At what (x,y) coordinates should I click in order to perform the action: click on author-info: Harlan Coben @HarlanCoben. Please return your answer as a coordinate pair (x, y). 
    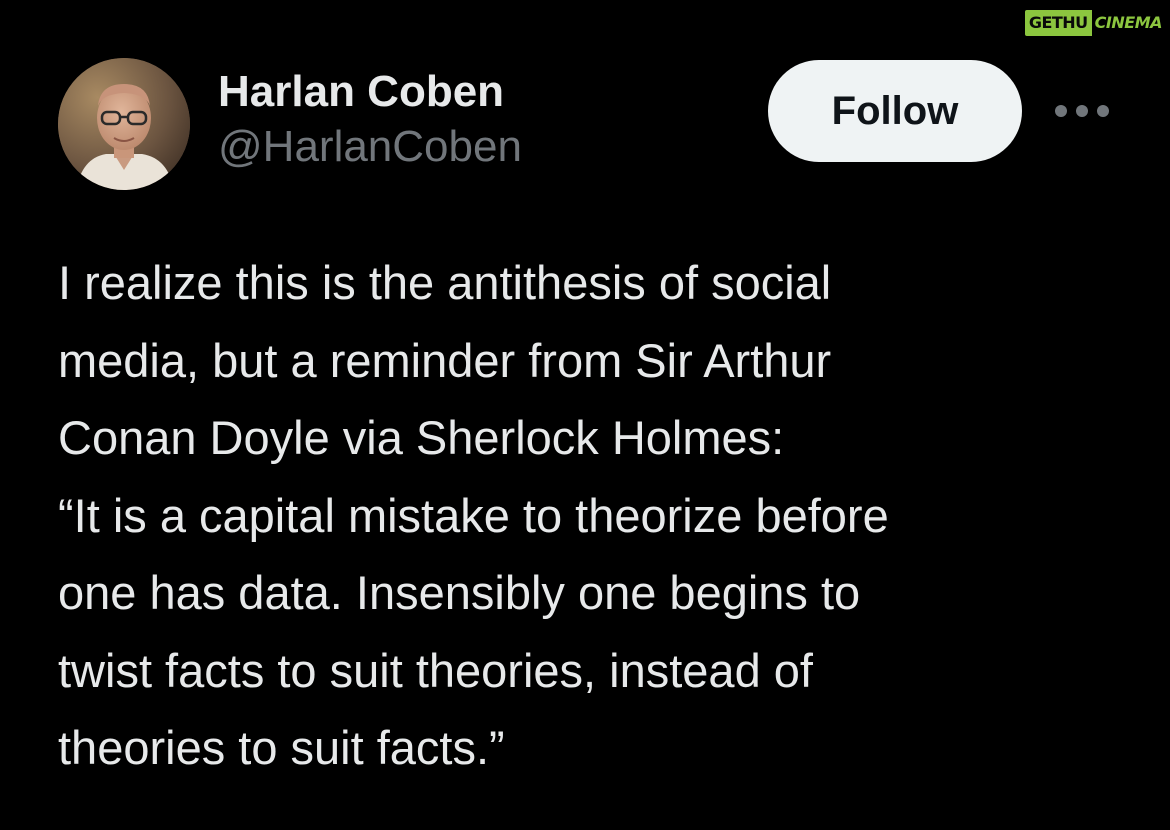
    Looking at the image, I should click on (370, 121).